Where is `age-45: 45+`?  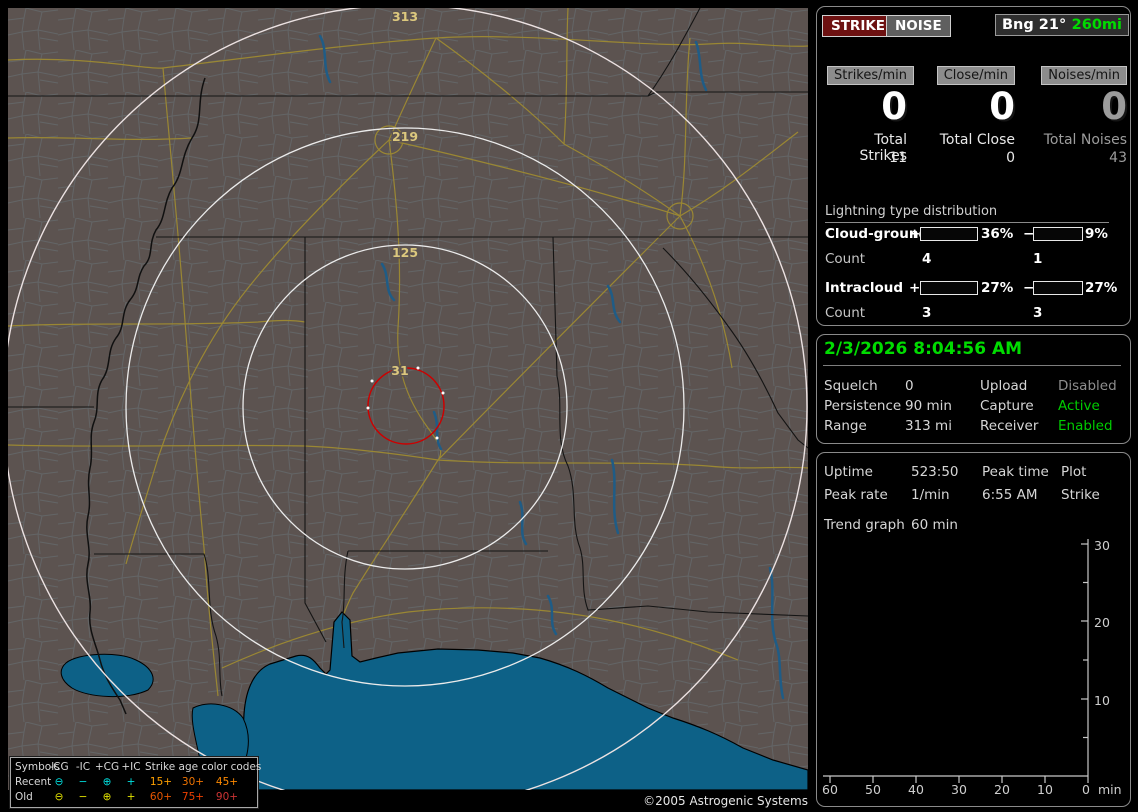
age-45: 45+ is located at coordinates (227, 782).